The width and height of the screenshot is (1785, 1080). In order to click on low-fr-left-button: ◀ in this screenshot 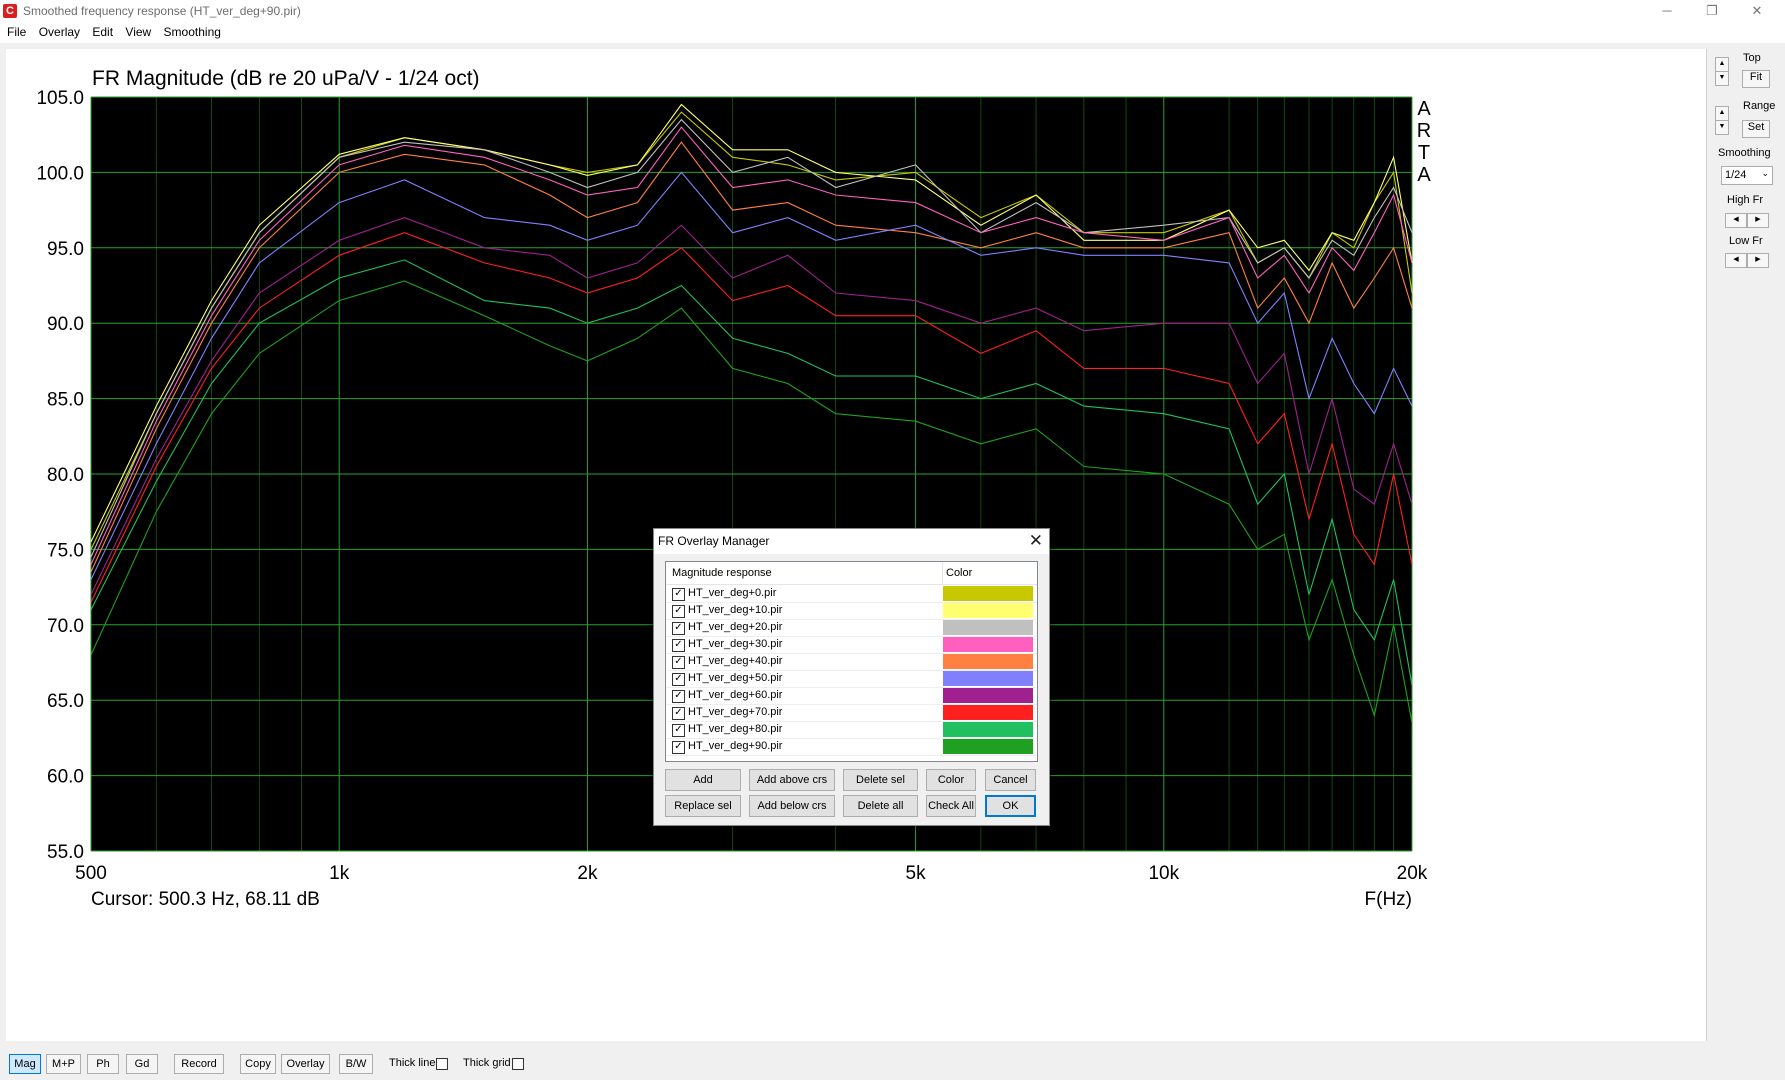, I will do `click(1736, 260)`.